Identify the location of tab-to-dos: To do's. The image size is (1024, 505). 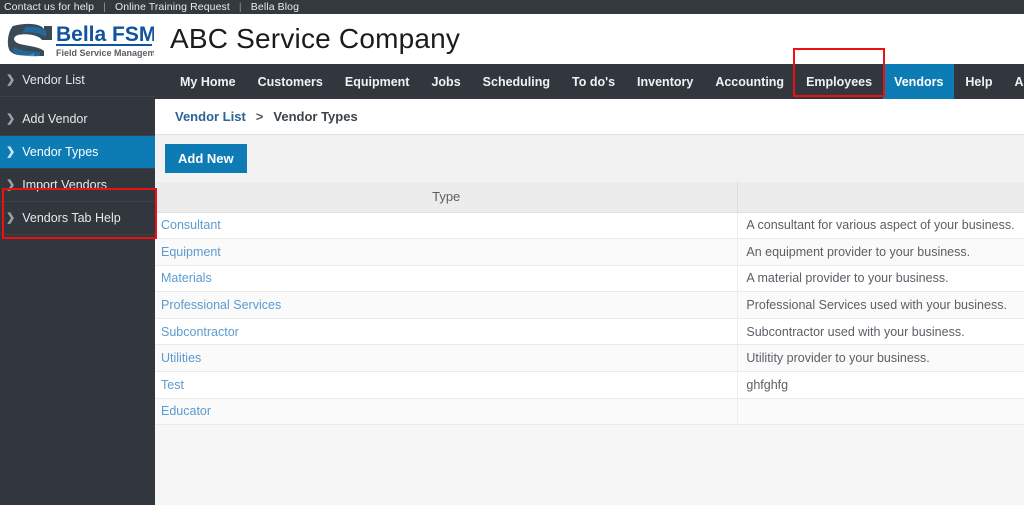
(593, 81).